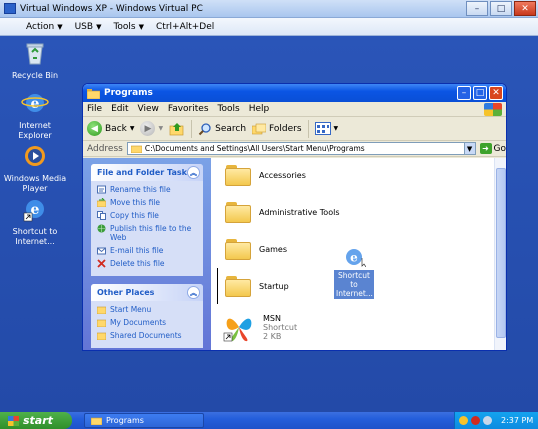 Image resolution: width=538 pixels, height=429 pixels. I want to click on go-button: ➜ Go, so click(492, 148).